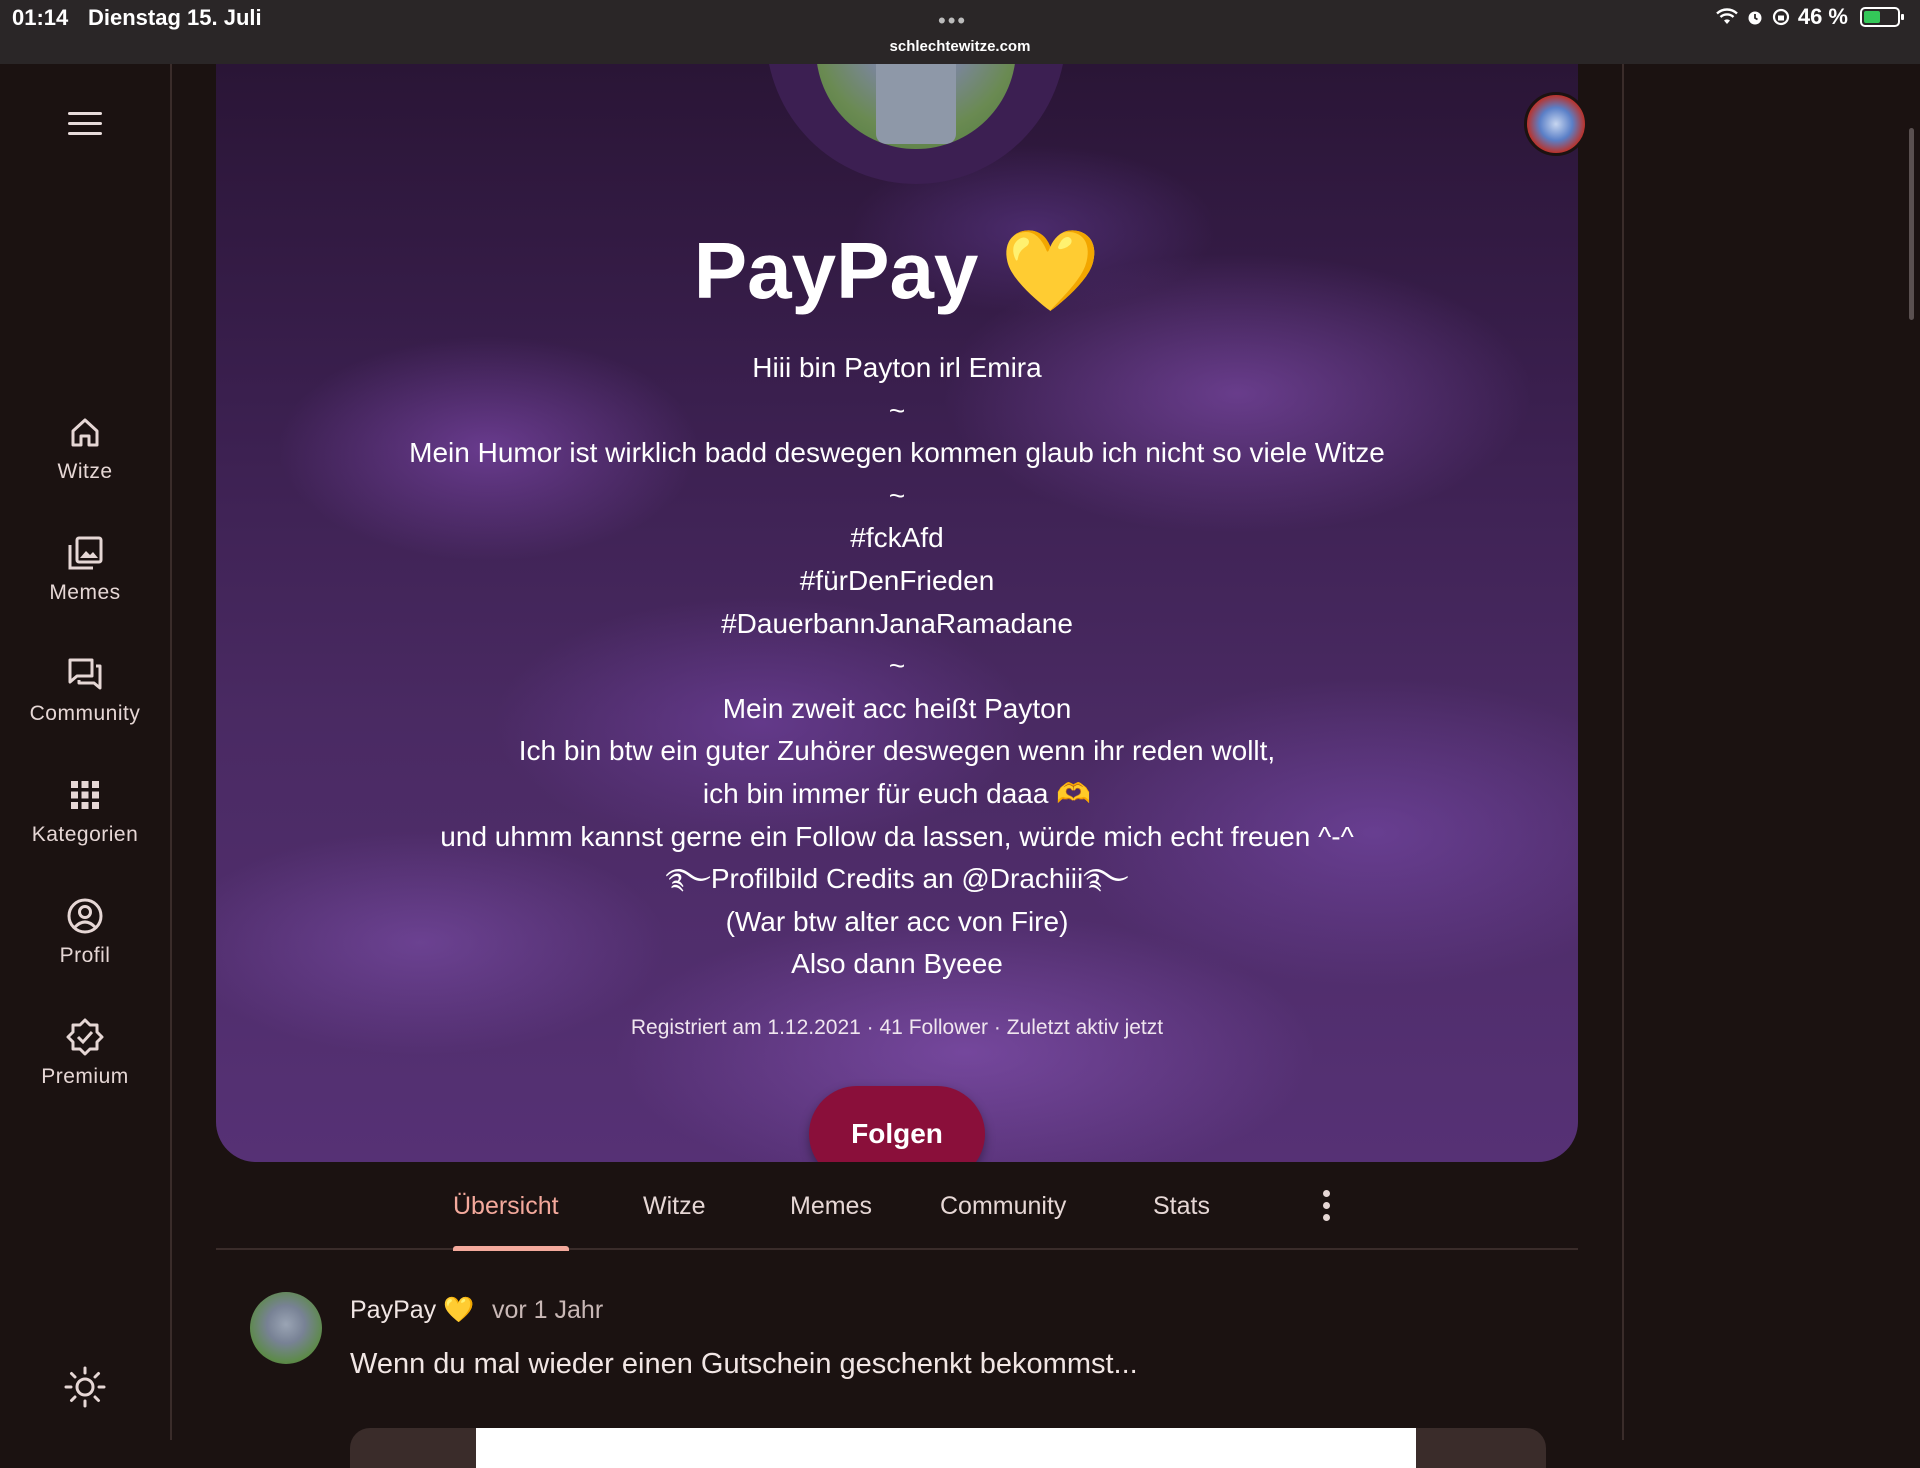  I want to click on sidebar-item-memes: Memes, so click(85, 569).